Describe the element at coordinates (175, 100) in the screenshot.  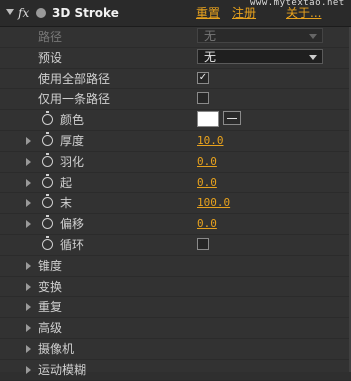
I see `property-row-single-path: 仅用一条路径` at that location.